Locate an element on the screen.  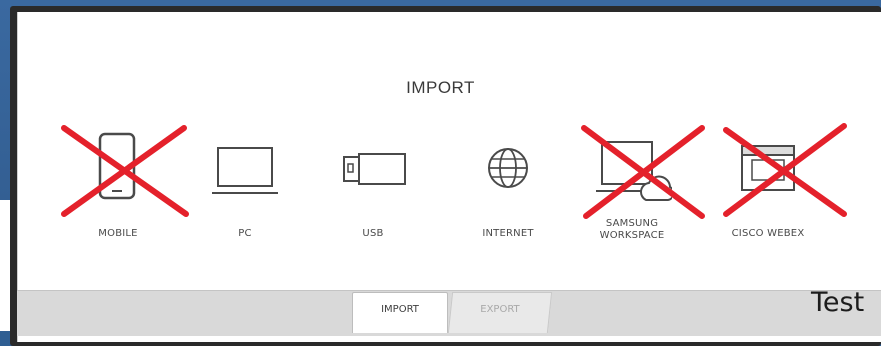
dialog-title: IMPORT is located at coordinates (440, 87).